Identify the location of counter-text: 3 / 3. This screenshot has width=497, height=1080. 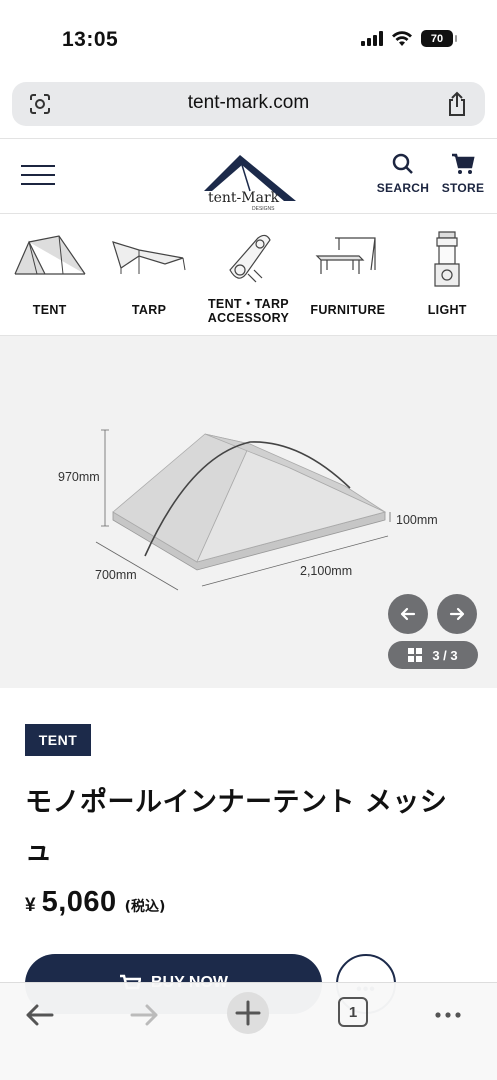
(445, 655).